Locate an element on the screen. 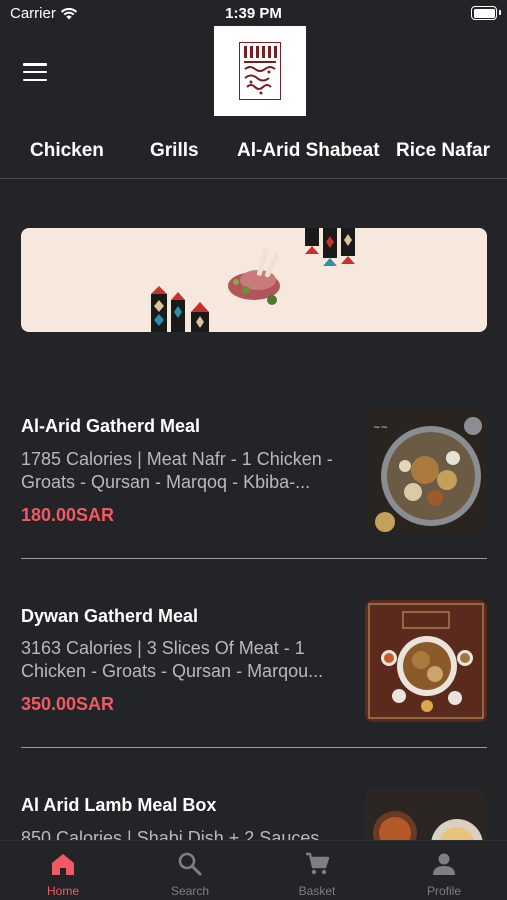  restaurant-logo is located at coordinates (260, 71).